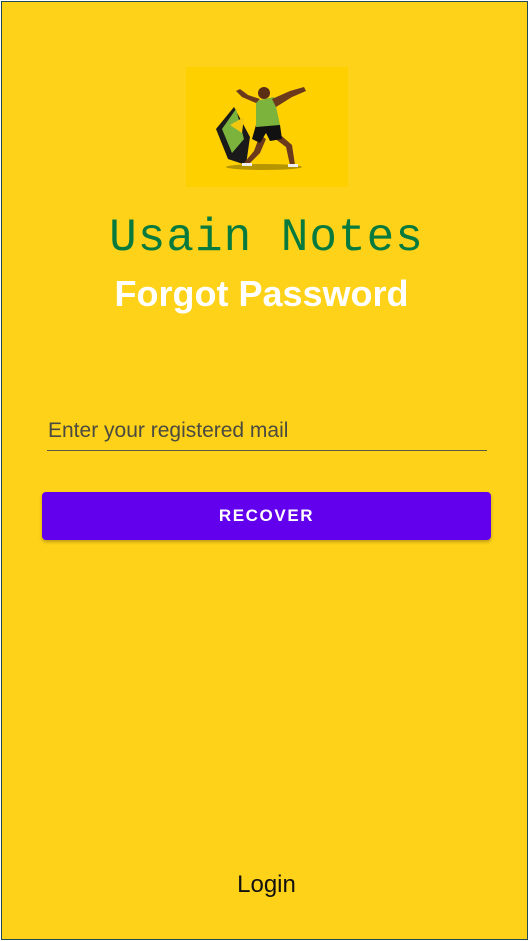  Describe the element at coordinates (266, 238) in the screenshot. I see `app-name: Usain Notes` at that location.